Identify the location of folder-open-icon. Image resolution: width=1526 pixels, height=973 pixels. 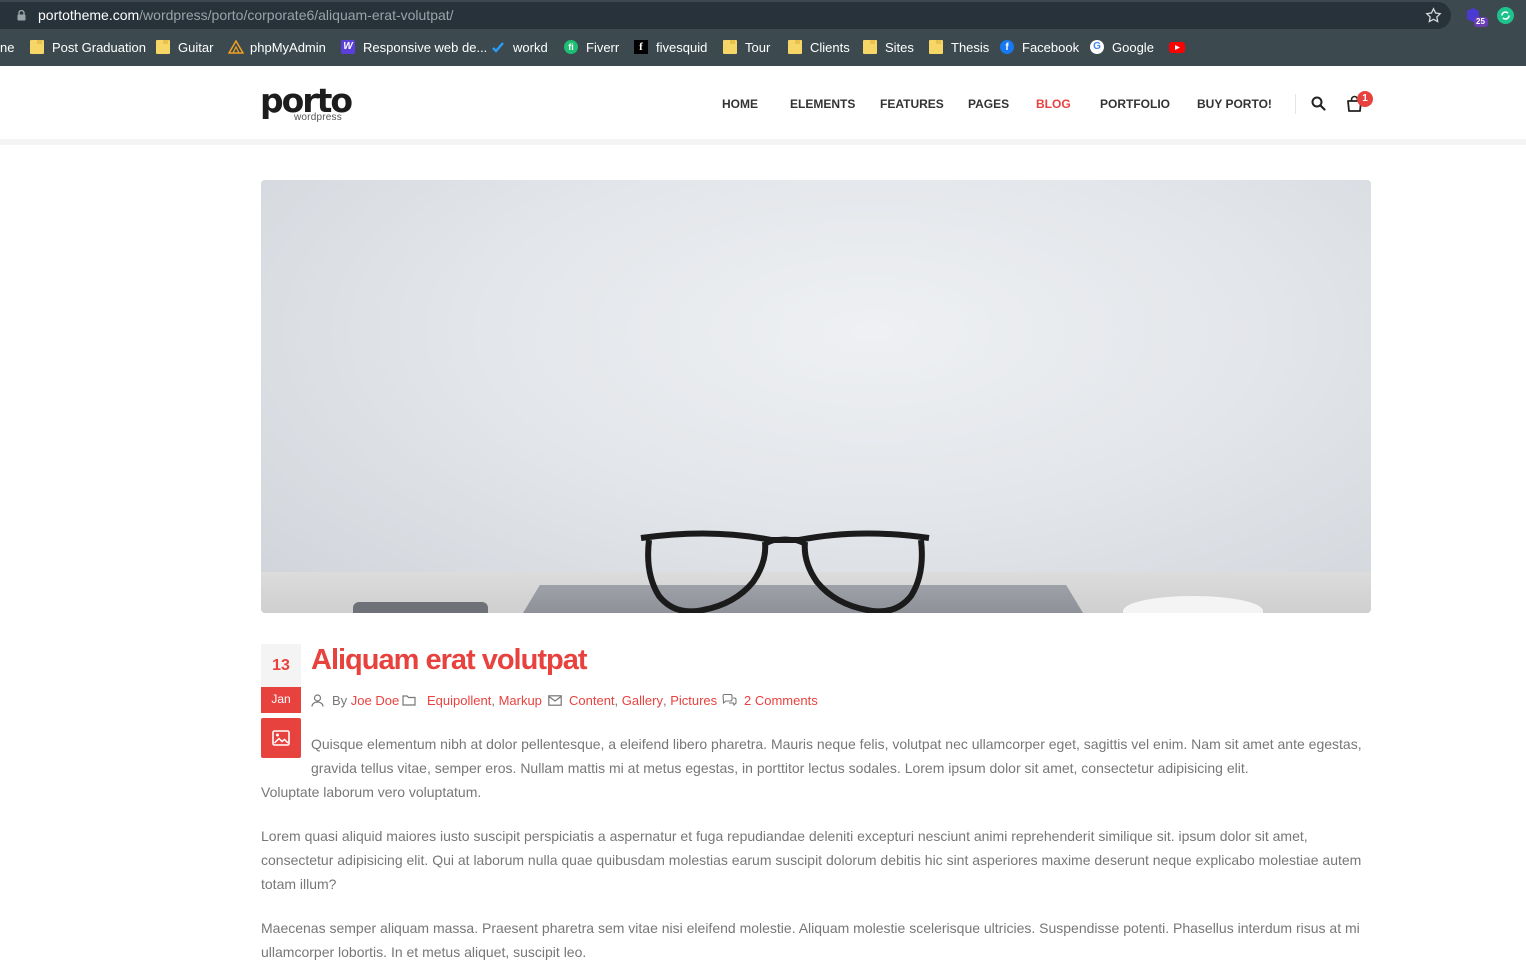
(409, 700).